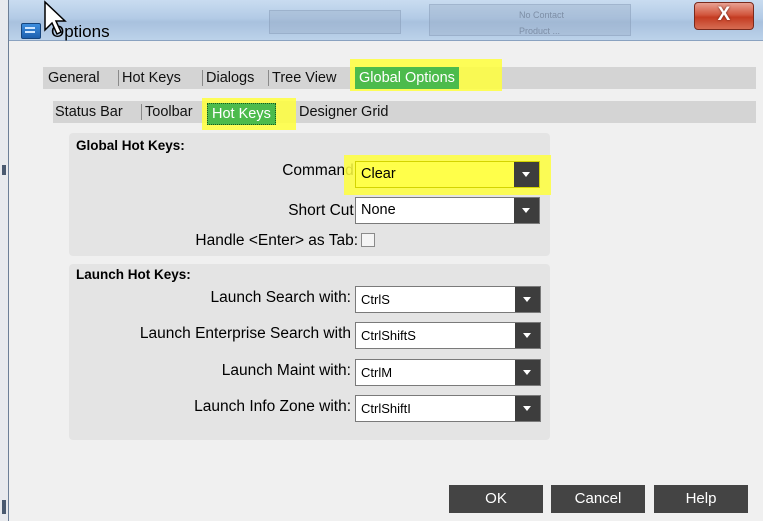 Image resolution: width=763 pixels, height=521 pixels. What do you see at coordinates (241, 114) in the screenshot?
I see `tab-hot-keys-active: Hot Keys` at bounding box center [241, 114].